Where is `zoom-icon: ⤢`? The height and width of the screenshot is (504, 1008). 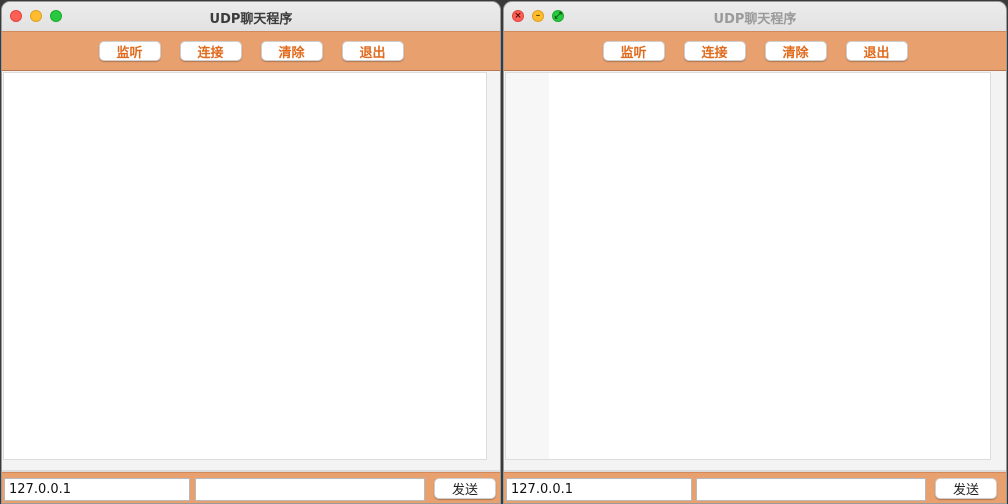 zoom-icon: ⤢ is located at coordinates (558, 16).